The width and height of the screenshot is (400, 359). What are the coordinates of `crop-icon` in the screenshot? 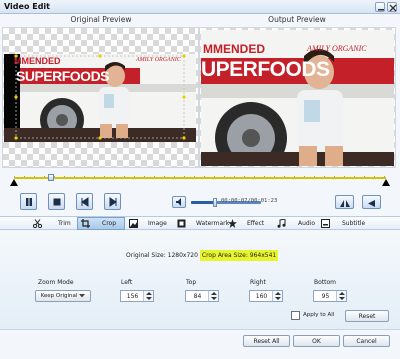 It's located at (85, 223).